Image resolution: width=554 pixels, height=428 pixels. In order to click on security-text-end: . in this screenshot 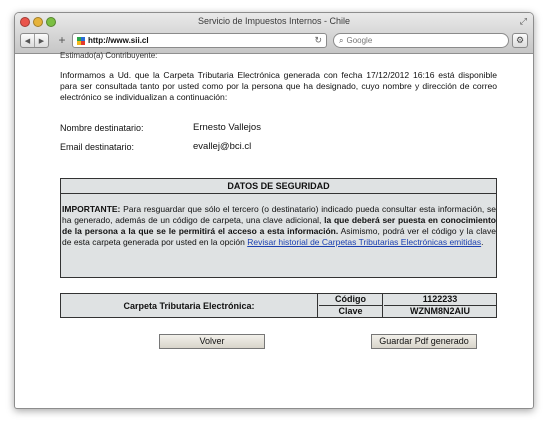, I will do `click(482, 242)`.